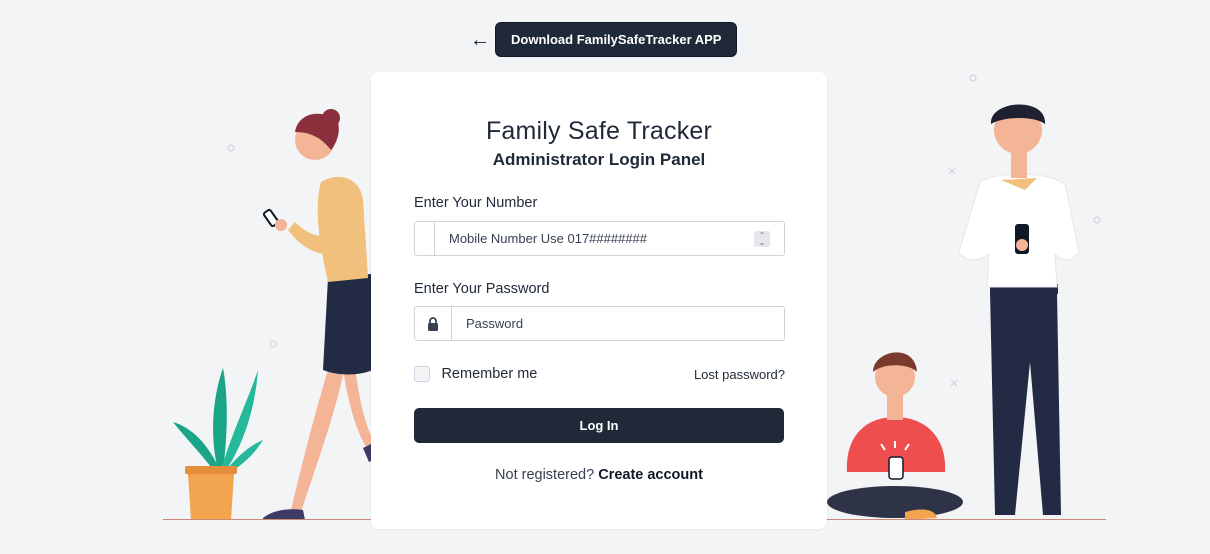 This screenshot has height=554, width=1210. I want to click on remember-label: Remember me, so click(489, 374).